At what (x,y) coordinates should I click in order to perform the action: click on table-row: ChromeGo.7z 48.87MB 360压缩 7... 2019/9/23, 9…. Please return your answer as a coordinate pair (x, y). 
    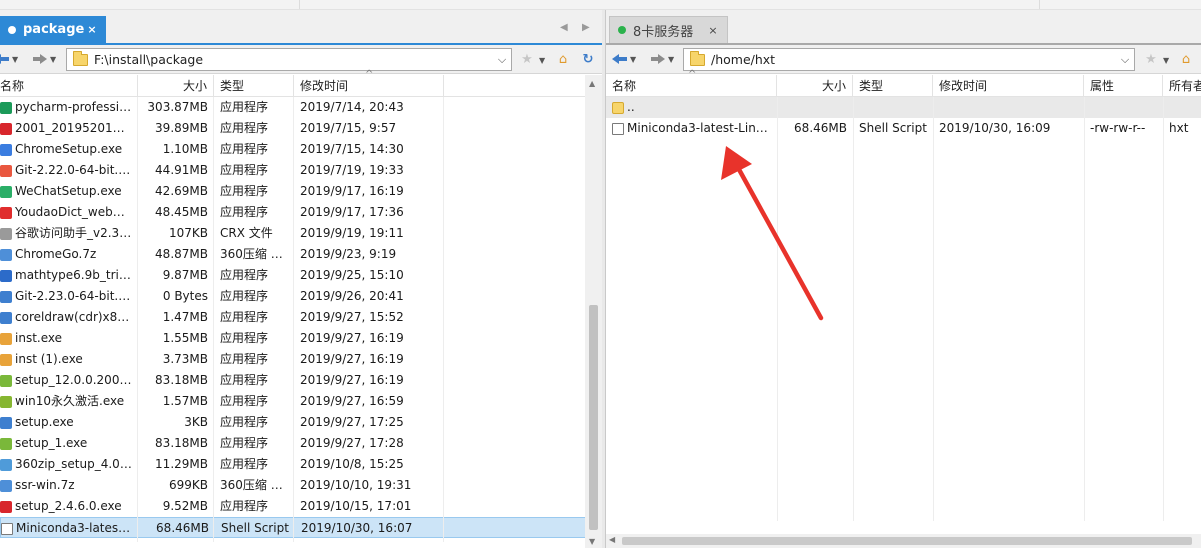
    Looking at the image, I should click on (301, 254).